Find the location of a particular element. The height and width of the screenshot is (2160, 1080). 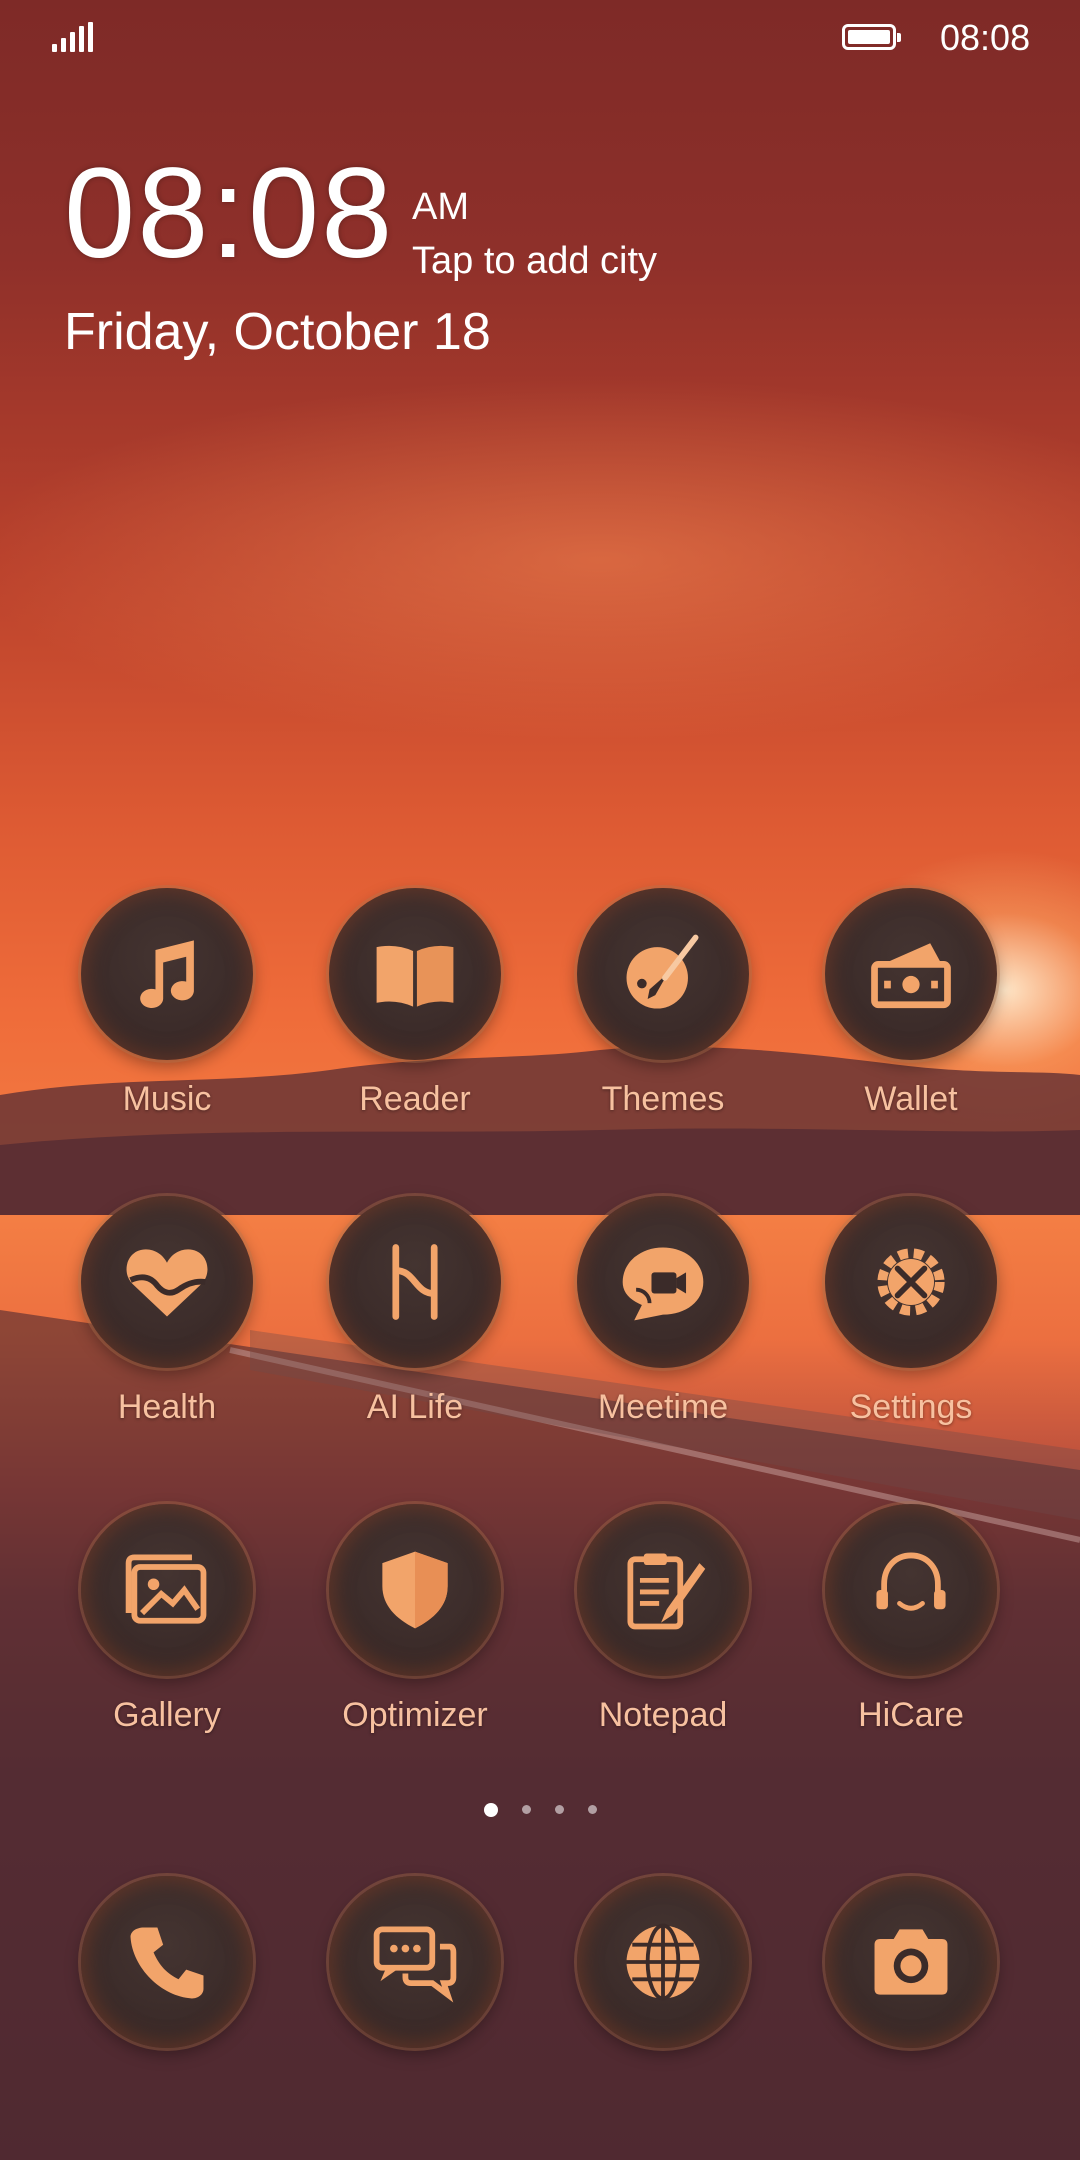

app-label: Reader is located at coordinates (415, 1099).